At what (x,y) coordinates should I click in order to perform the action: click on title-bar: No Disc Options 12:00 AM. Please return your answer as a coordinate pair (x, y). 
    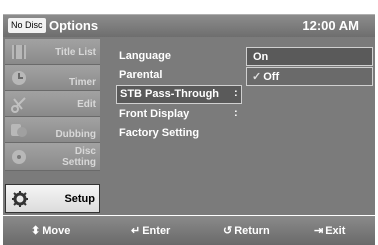
    Looking at the image, I should click on (189, 25).